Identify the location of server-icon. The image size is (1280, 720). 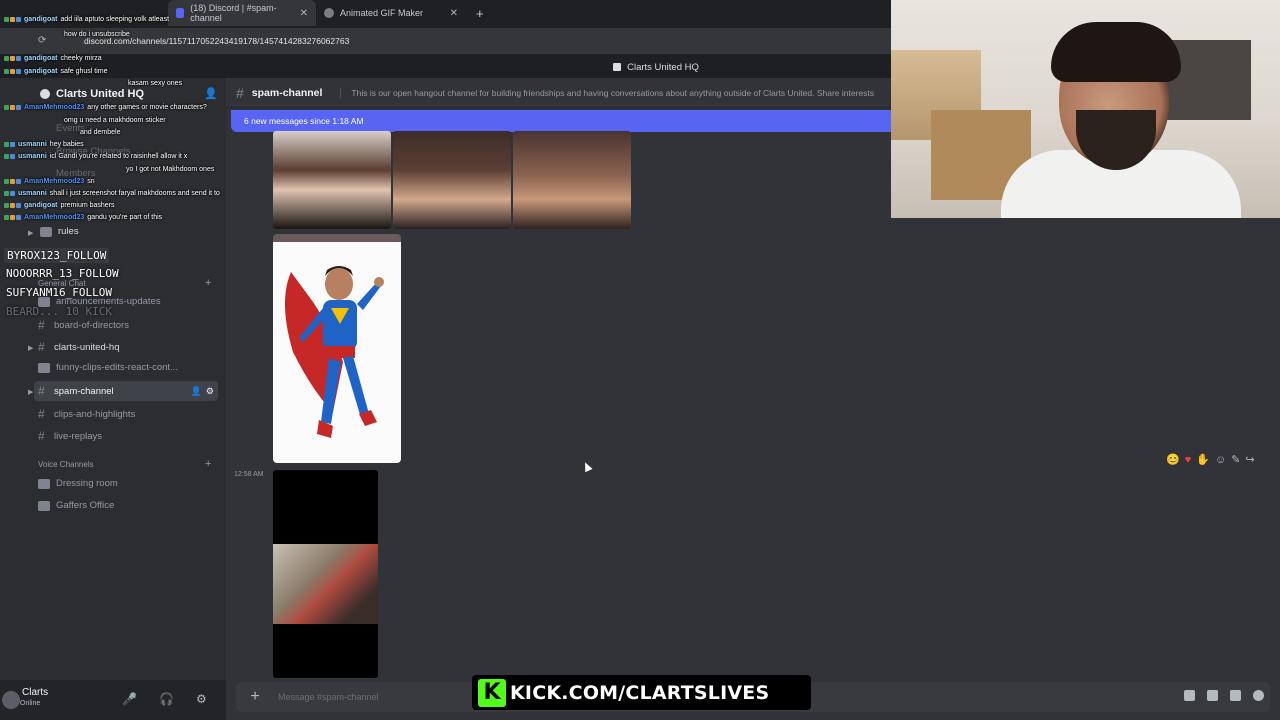
(617, 67).